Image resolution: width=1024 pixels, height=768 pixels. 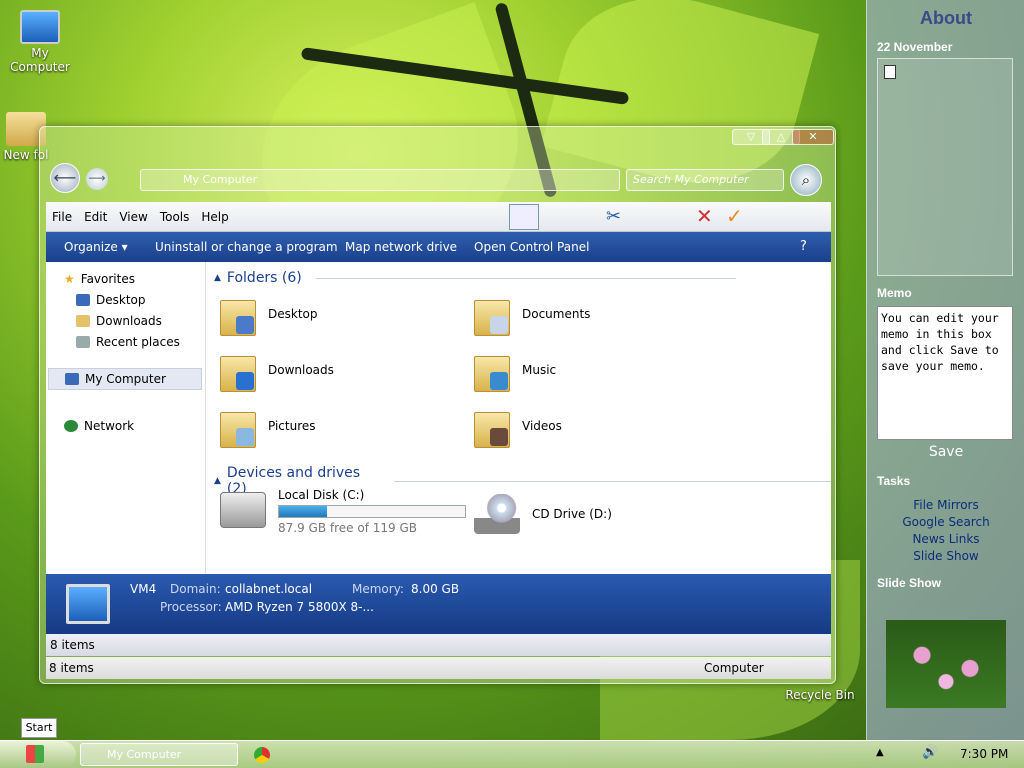 What do you see at coordinates (492, 370) in the screenshot?
I see `music-folder-icon` at bounding box center [492, 370].